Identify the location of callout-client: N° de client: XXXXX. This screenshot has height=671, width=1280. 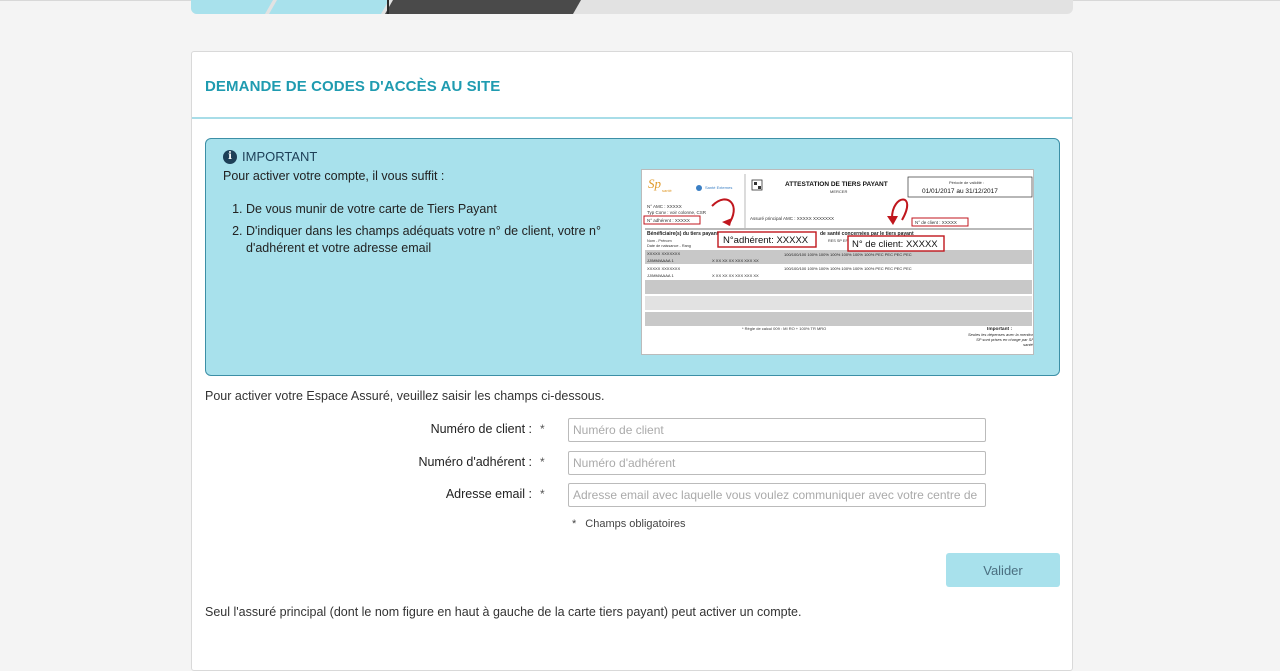
(895, 244).